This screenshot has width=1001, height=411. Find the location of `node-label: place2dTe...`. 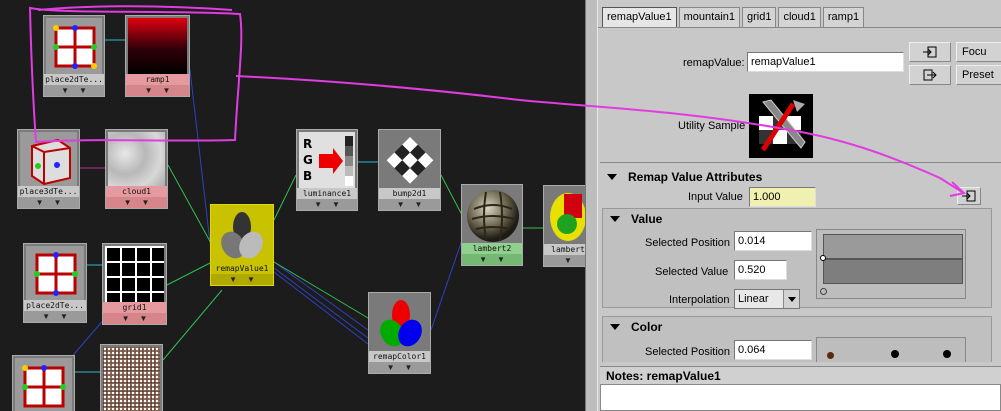

node-label: place2dTe... is located at coordinates (55, 305).